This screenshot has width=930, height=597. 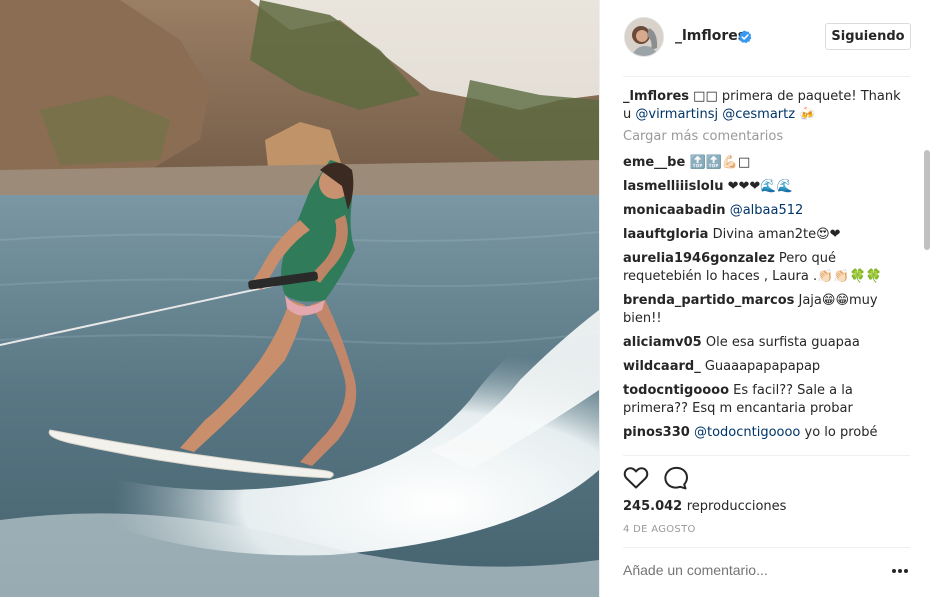 I want to click on comment-username: laauftgloria, so click(x=665, y=234).